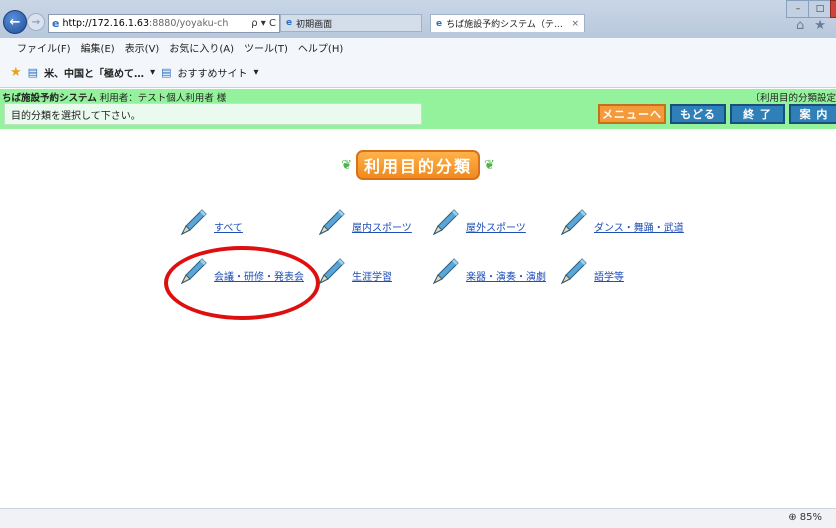 Image resolution: width=836 pixels, height=528 pixels. Describe the element at coordinates (632, 114) in the screenshot. I see `menu-button: メニューへ` at that location.